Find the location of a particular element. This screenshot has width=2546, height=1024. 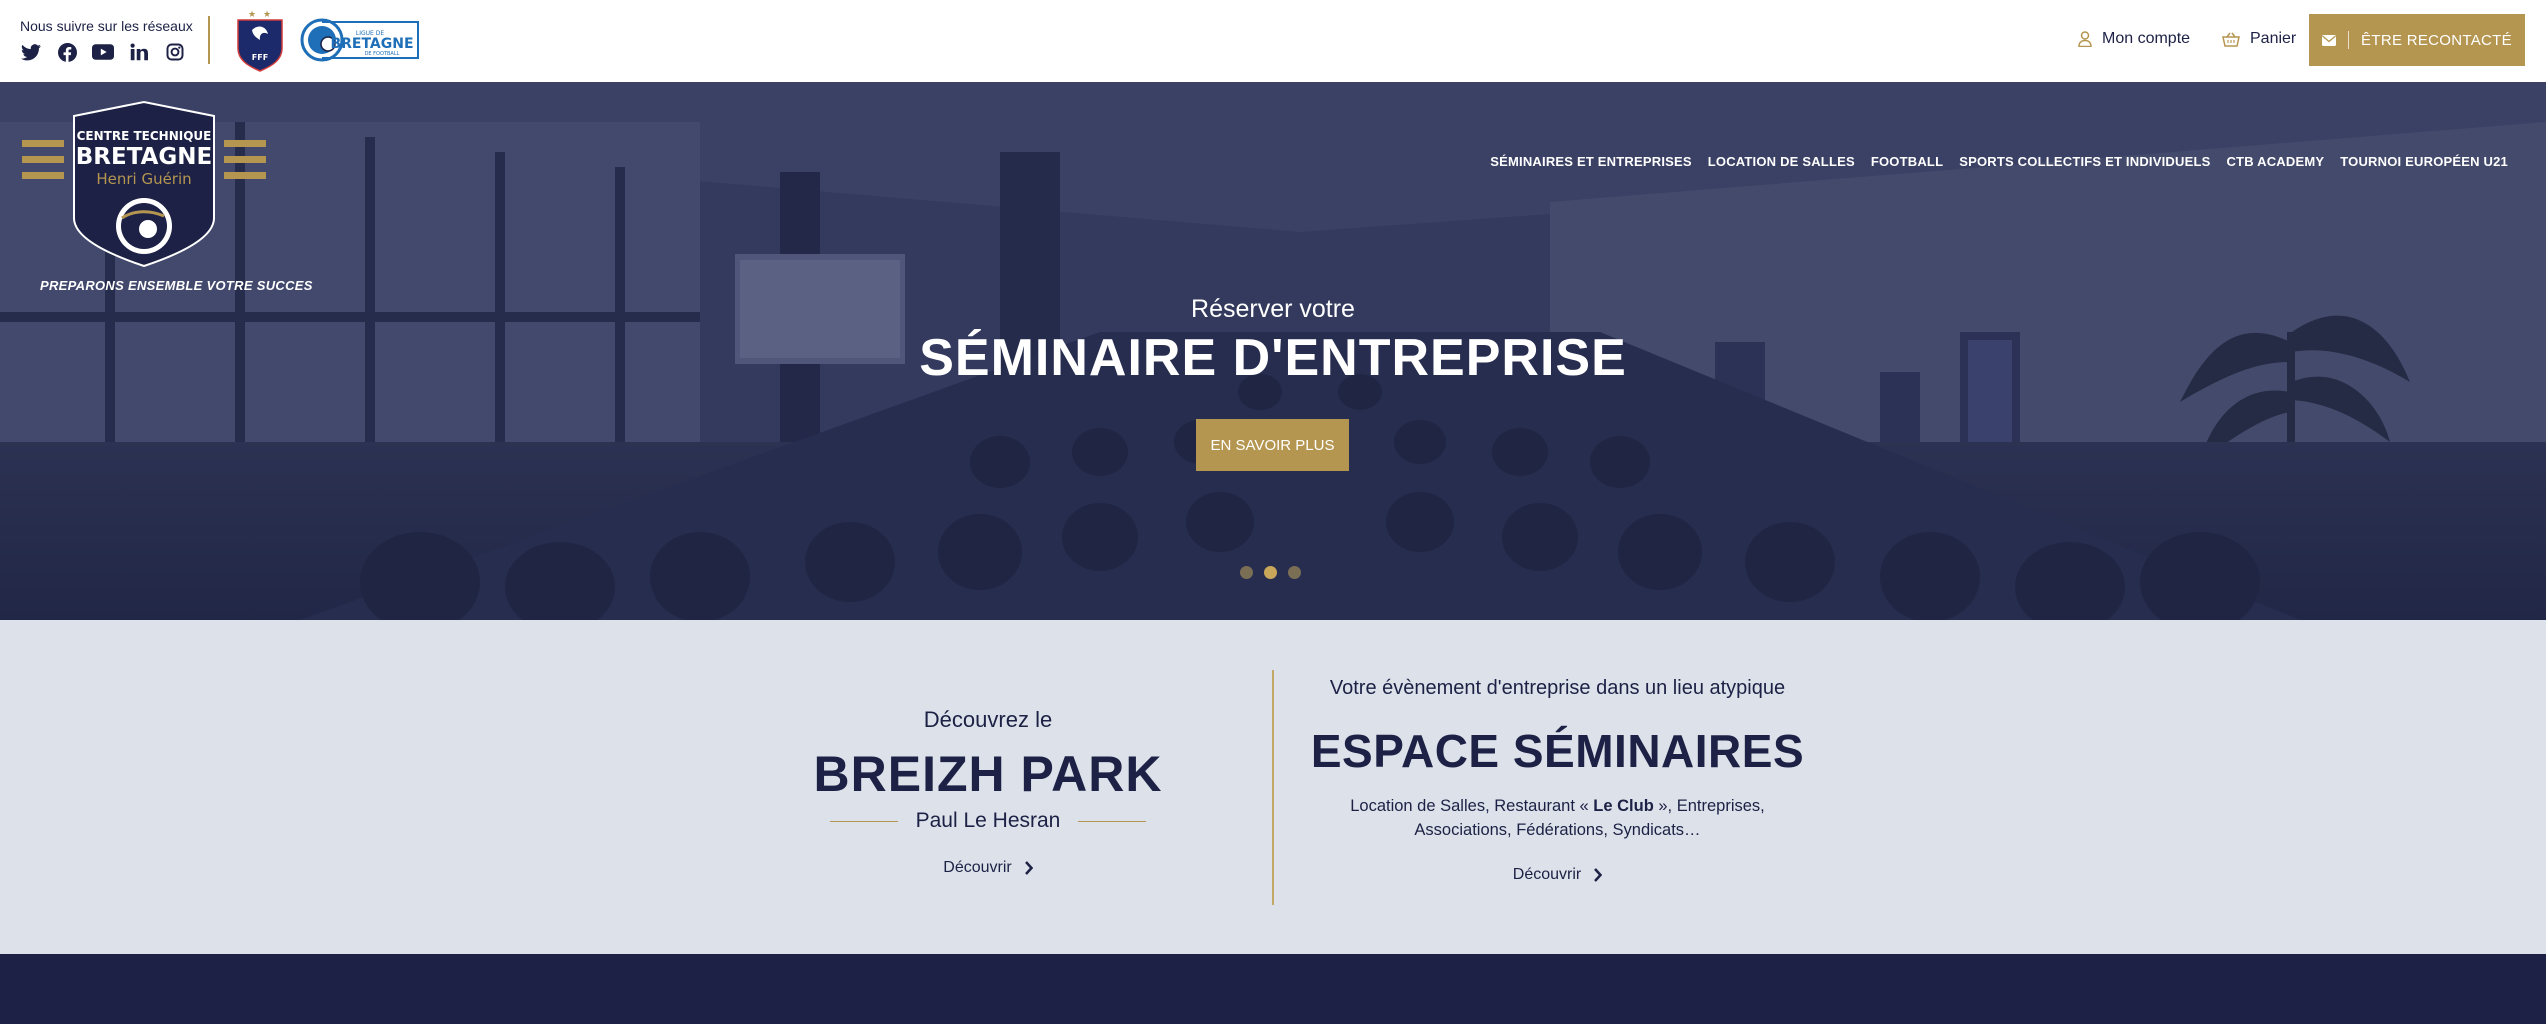

features-divider is located at coordinates (1273, 787).